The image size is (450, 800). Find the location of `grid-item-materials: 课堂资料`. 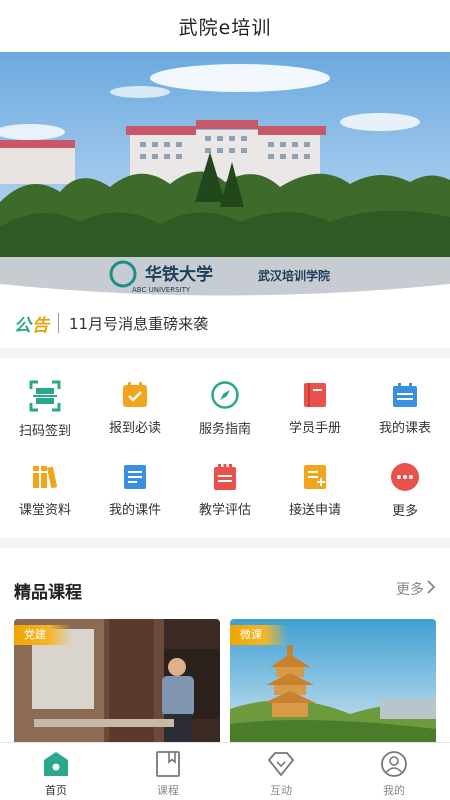

grid-item-materials: 课堂资料 is located at coordinates (45, 479).